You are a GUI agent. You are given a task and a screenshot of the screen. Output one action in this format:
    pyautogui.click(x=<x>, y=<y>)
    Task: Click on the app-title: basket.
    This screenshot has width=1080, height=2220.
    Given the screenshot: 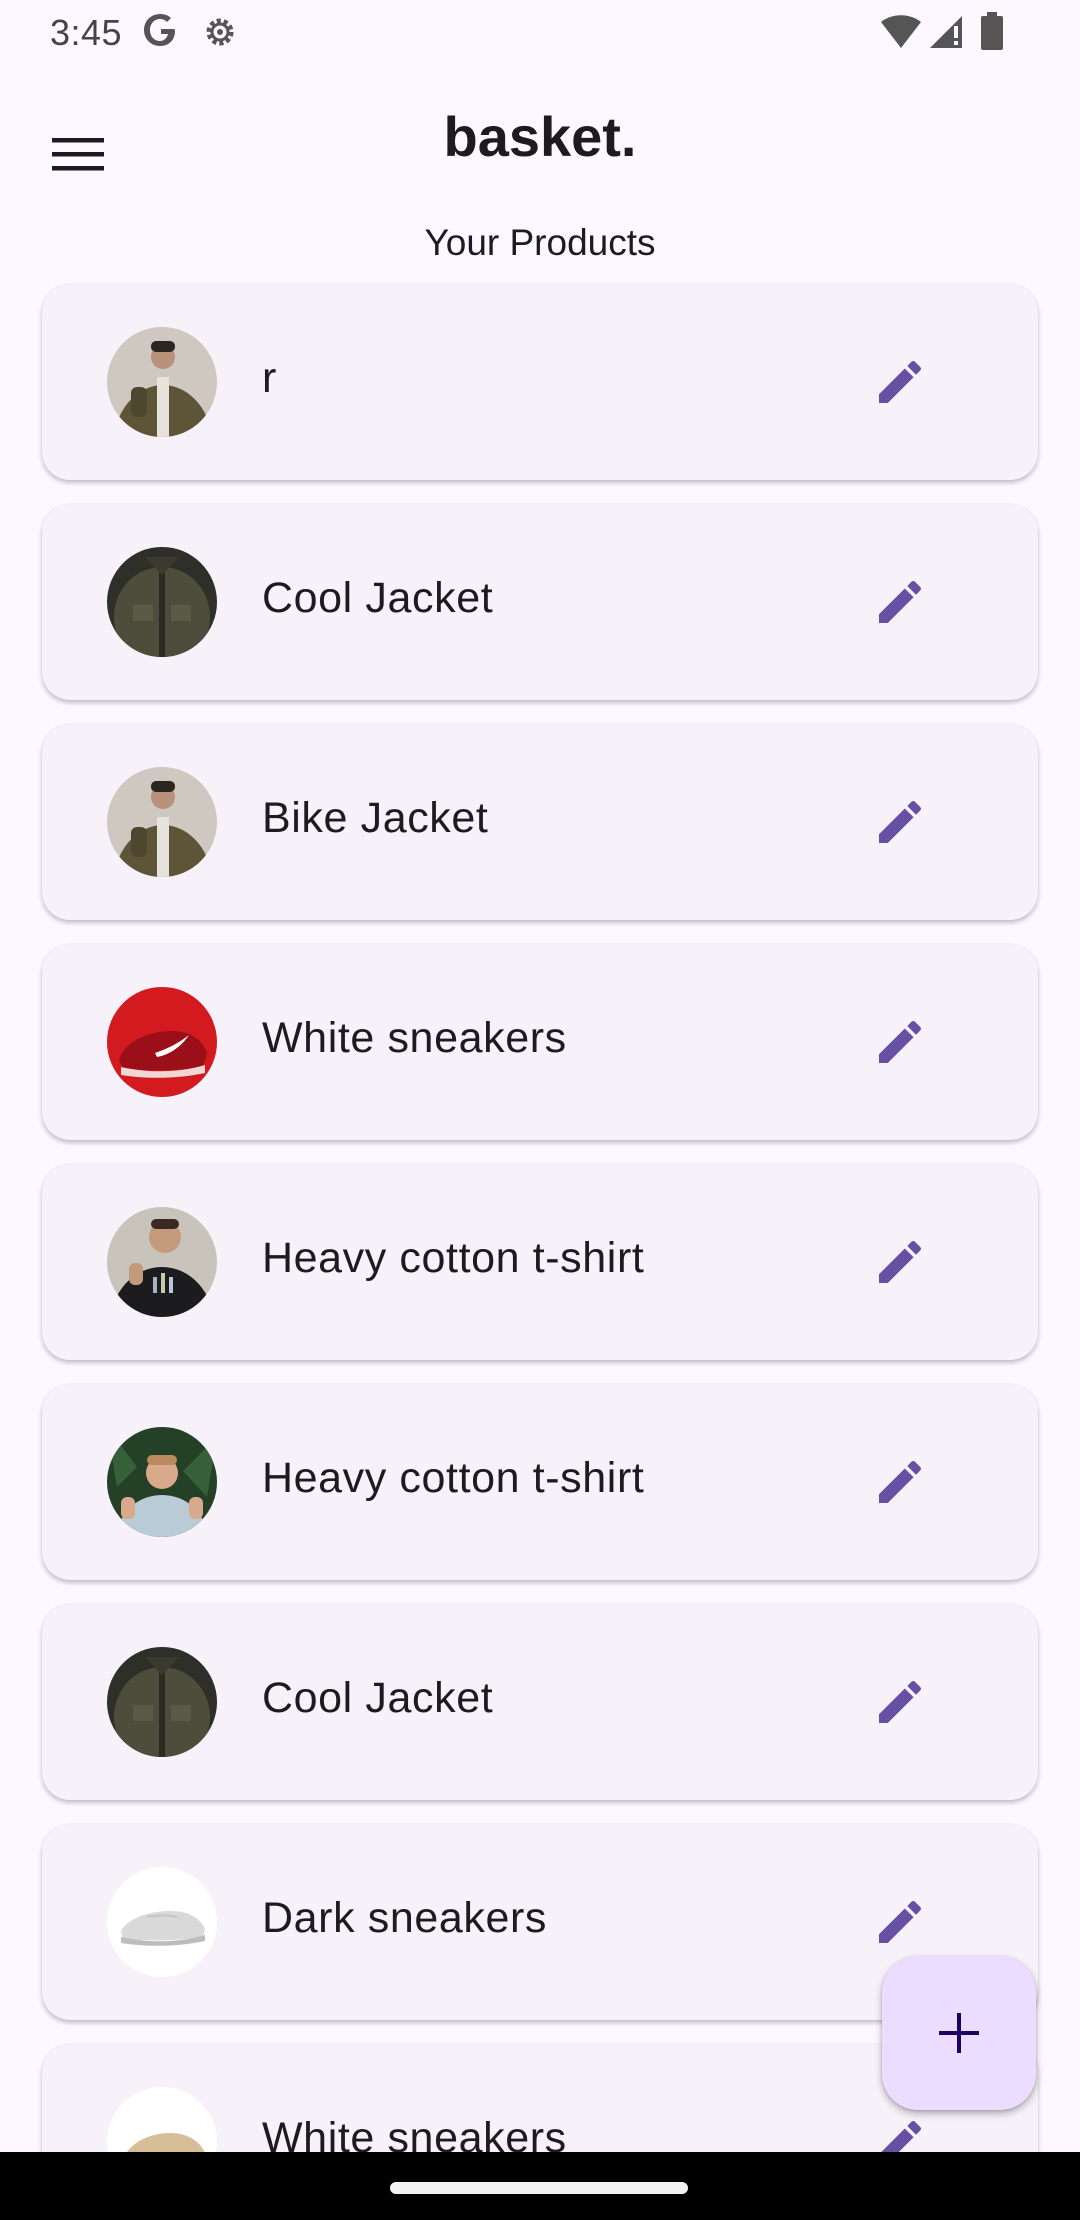 What is the action you would take?
    pyautogui.click(x=540, y=136)
    